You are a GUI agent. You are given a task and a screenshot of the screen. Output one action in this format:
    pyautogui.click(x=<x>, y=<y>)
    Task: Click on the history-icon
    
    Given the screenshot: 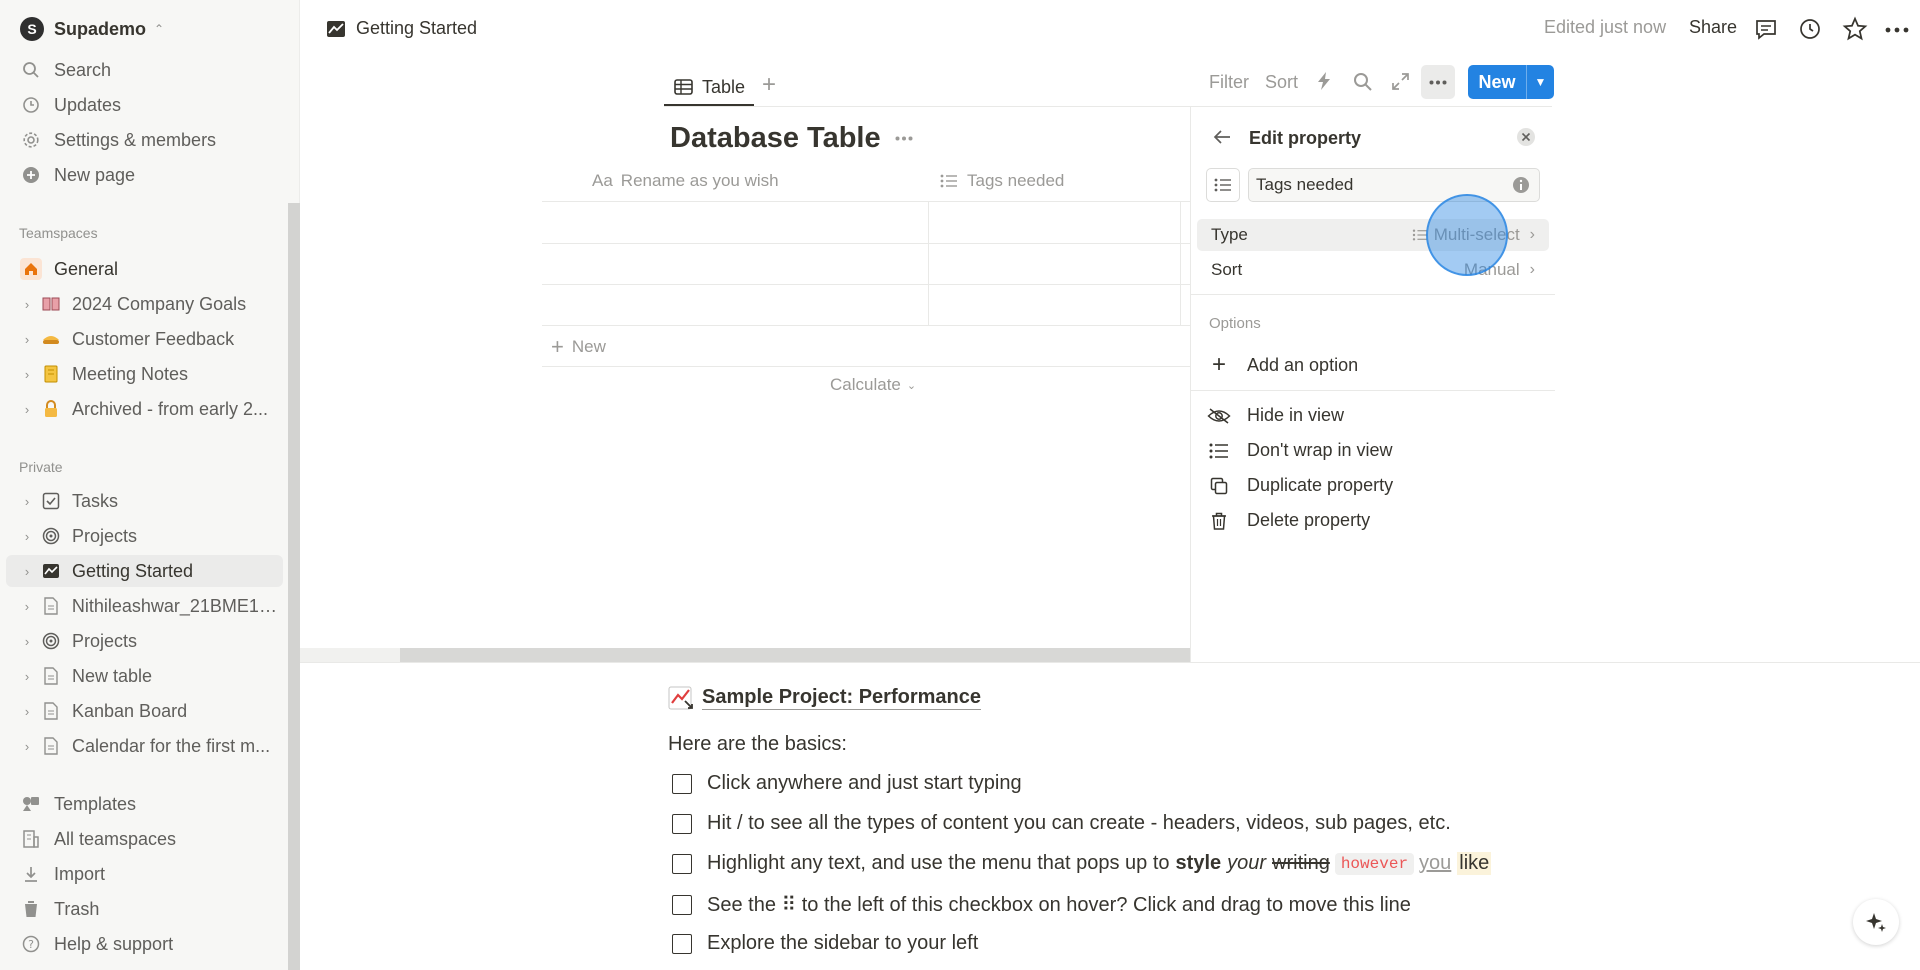 What is the action you would take?
    pyautogui.click(x=1810, y=29)
    